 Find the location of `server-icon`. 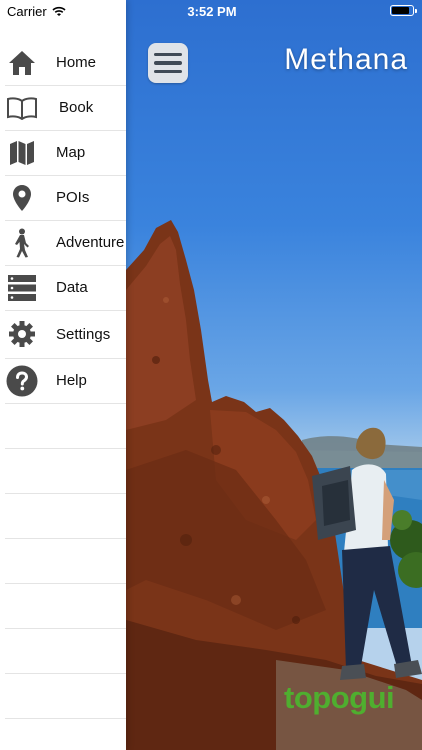

server-icon is located at coordinates (22, 288).